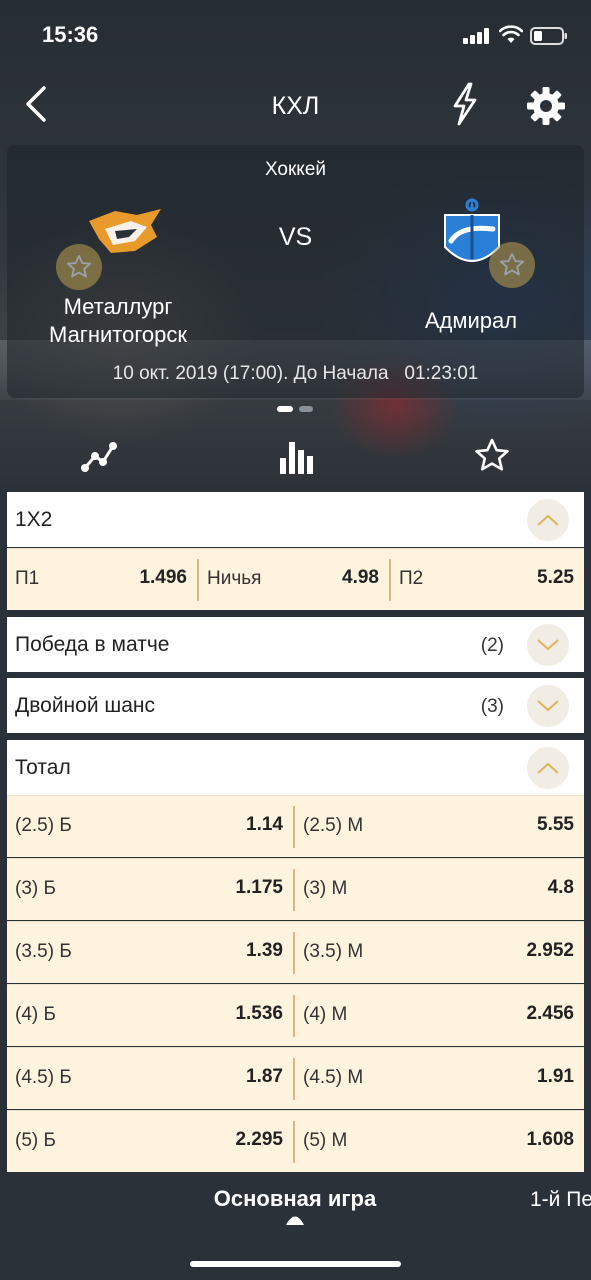 This screenshot has width=591, height=1280. What do you see at coordinates (477, 36) in the screenshot?
I see `signal-icon` at bounding box center [477, 36].